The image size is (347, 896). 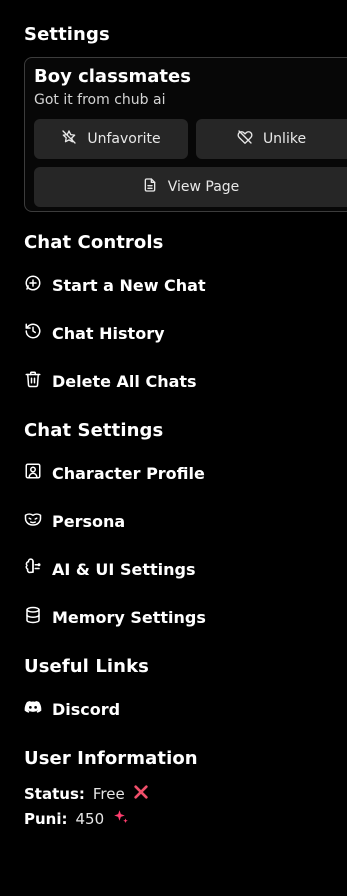 What do you see at coordinates (129, 285) in the screenshot?
I see `start-new-chat-label: Start a New Chat` at bounding box center [129, 285].